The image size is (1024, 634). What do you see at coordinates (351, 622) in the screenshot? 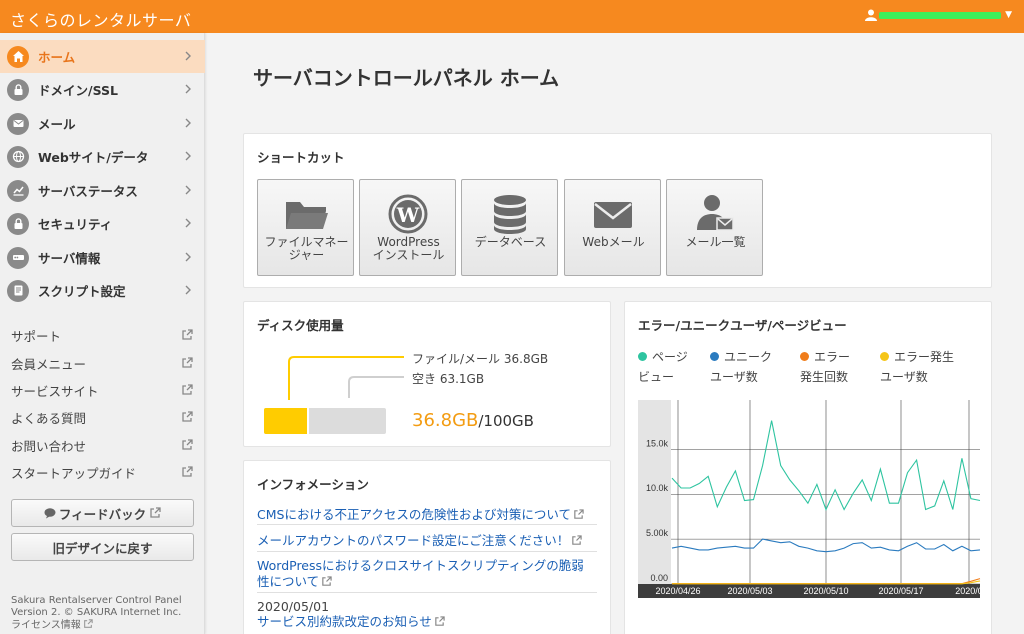
I see `info-link-terms: サービス別約款改定のお知らせ` at bounding box center [351, 622].